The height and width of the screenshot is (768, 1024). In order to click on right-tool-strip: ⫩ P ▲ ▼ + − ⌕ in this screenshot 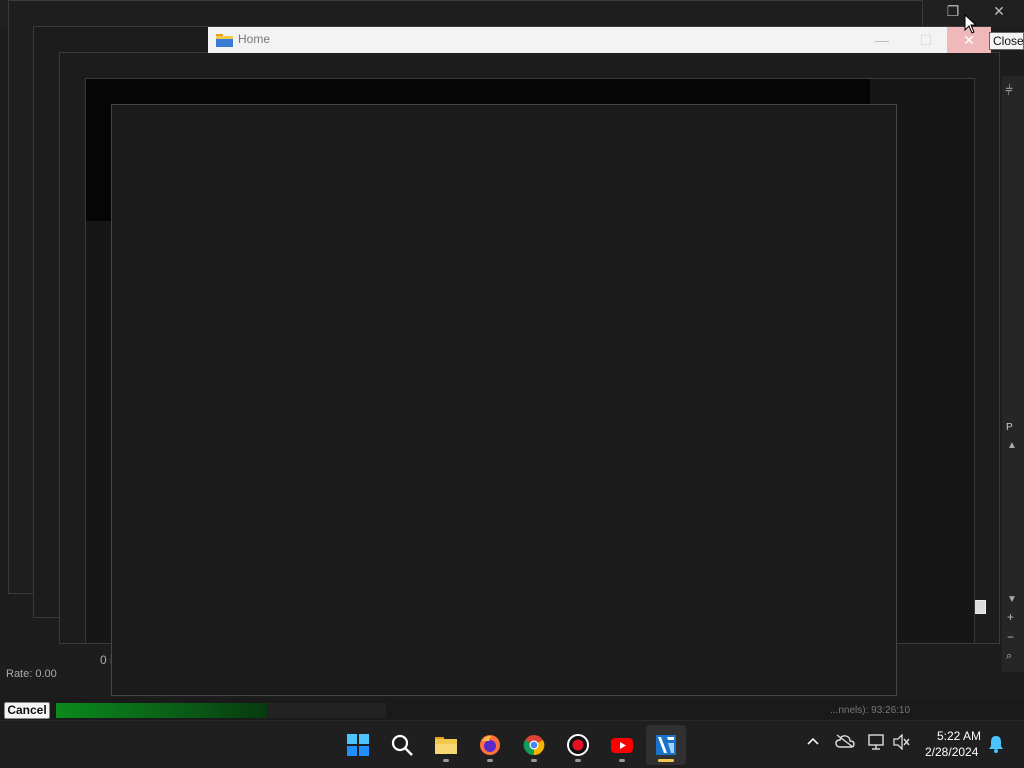, I will do `click(1013, 374)`.